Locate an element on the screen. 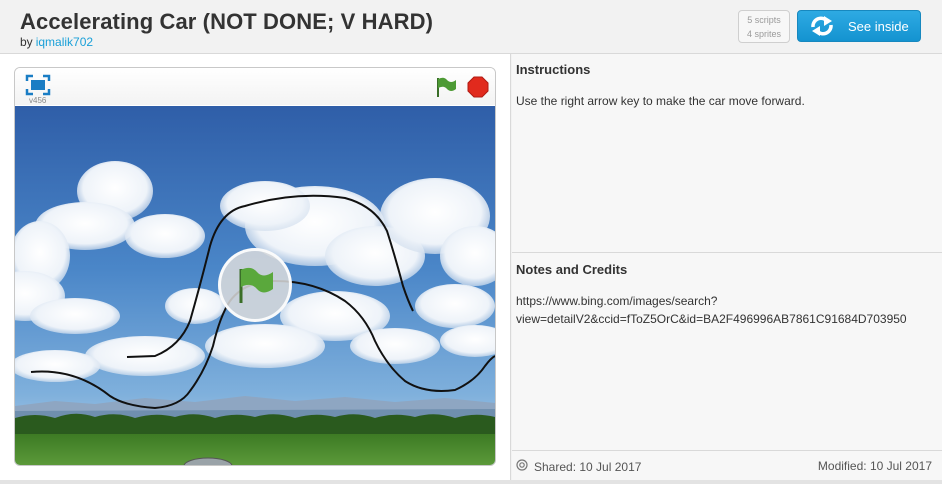 This screenshot has height=484, width=942. bottom-divider is located at coordinates (471, 482).